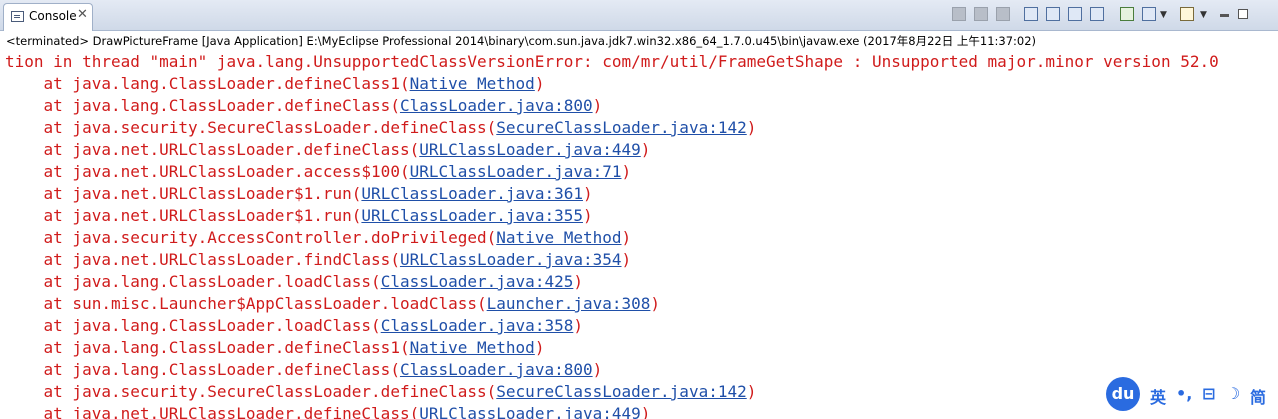 The image size is (1278, 419). What do you see at coordinates (1164, 15) in the screenshot?
I see `chevron-down-icon: ▼` at bounding box center [1164, 15].